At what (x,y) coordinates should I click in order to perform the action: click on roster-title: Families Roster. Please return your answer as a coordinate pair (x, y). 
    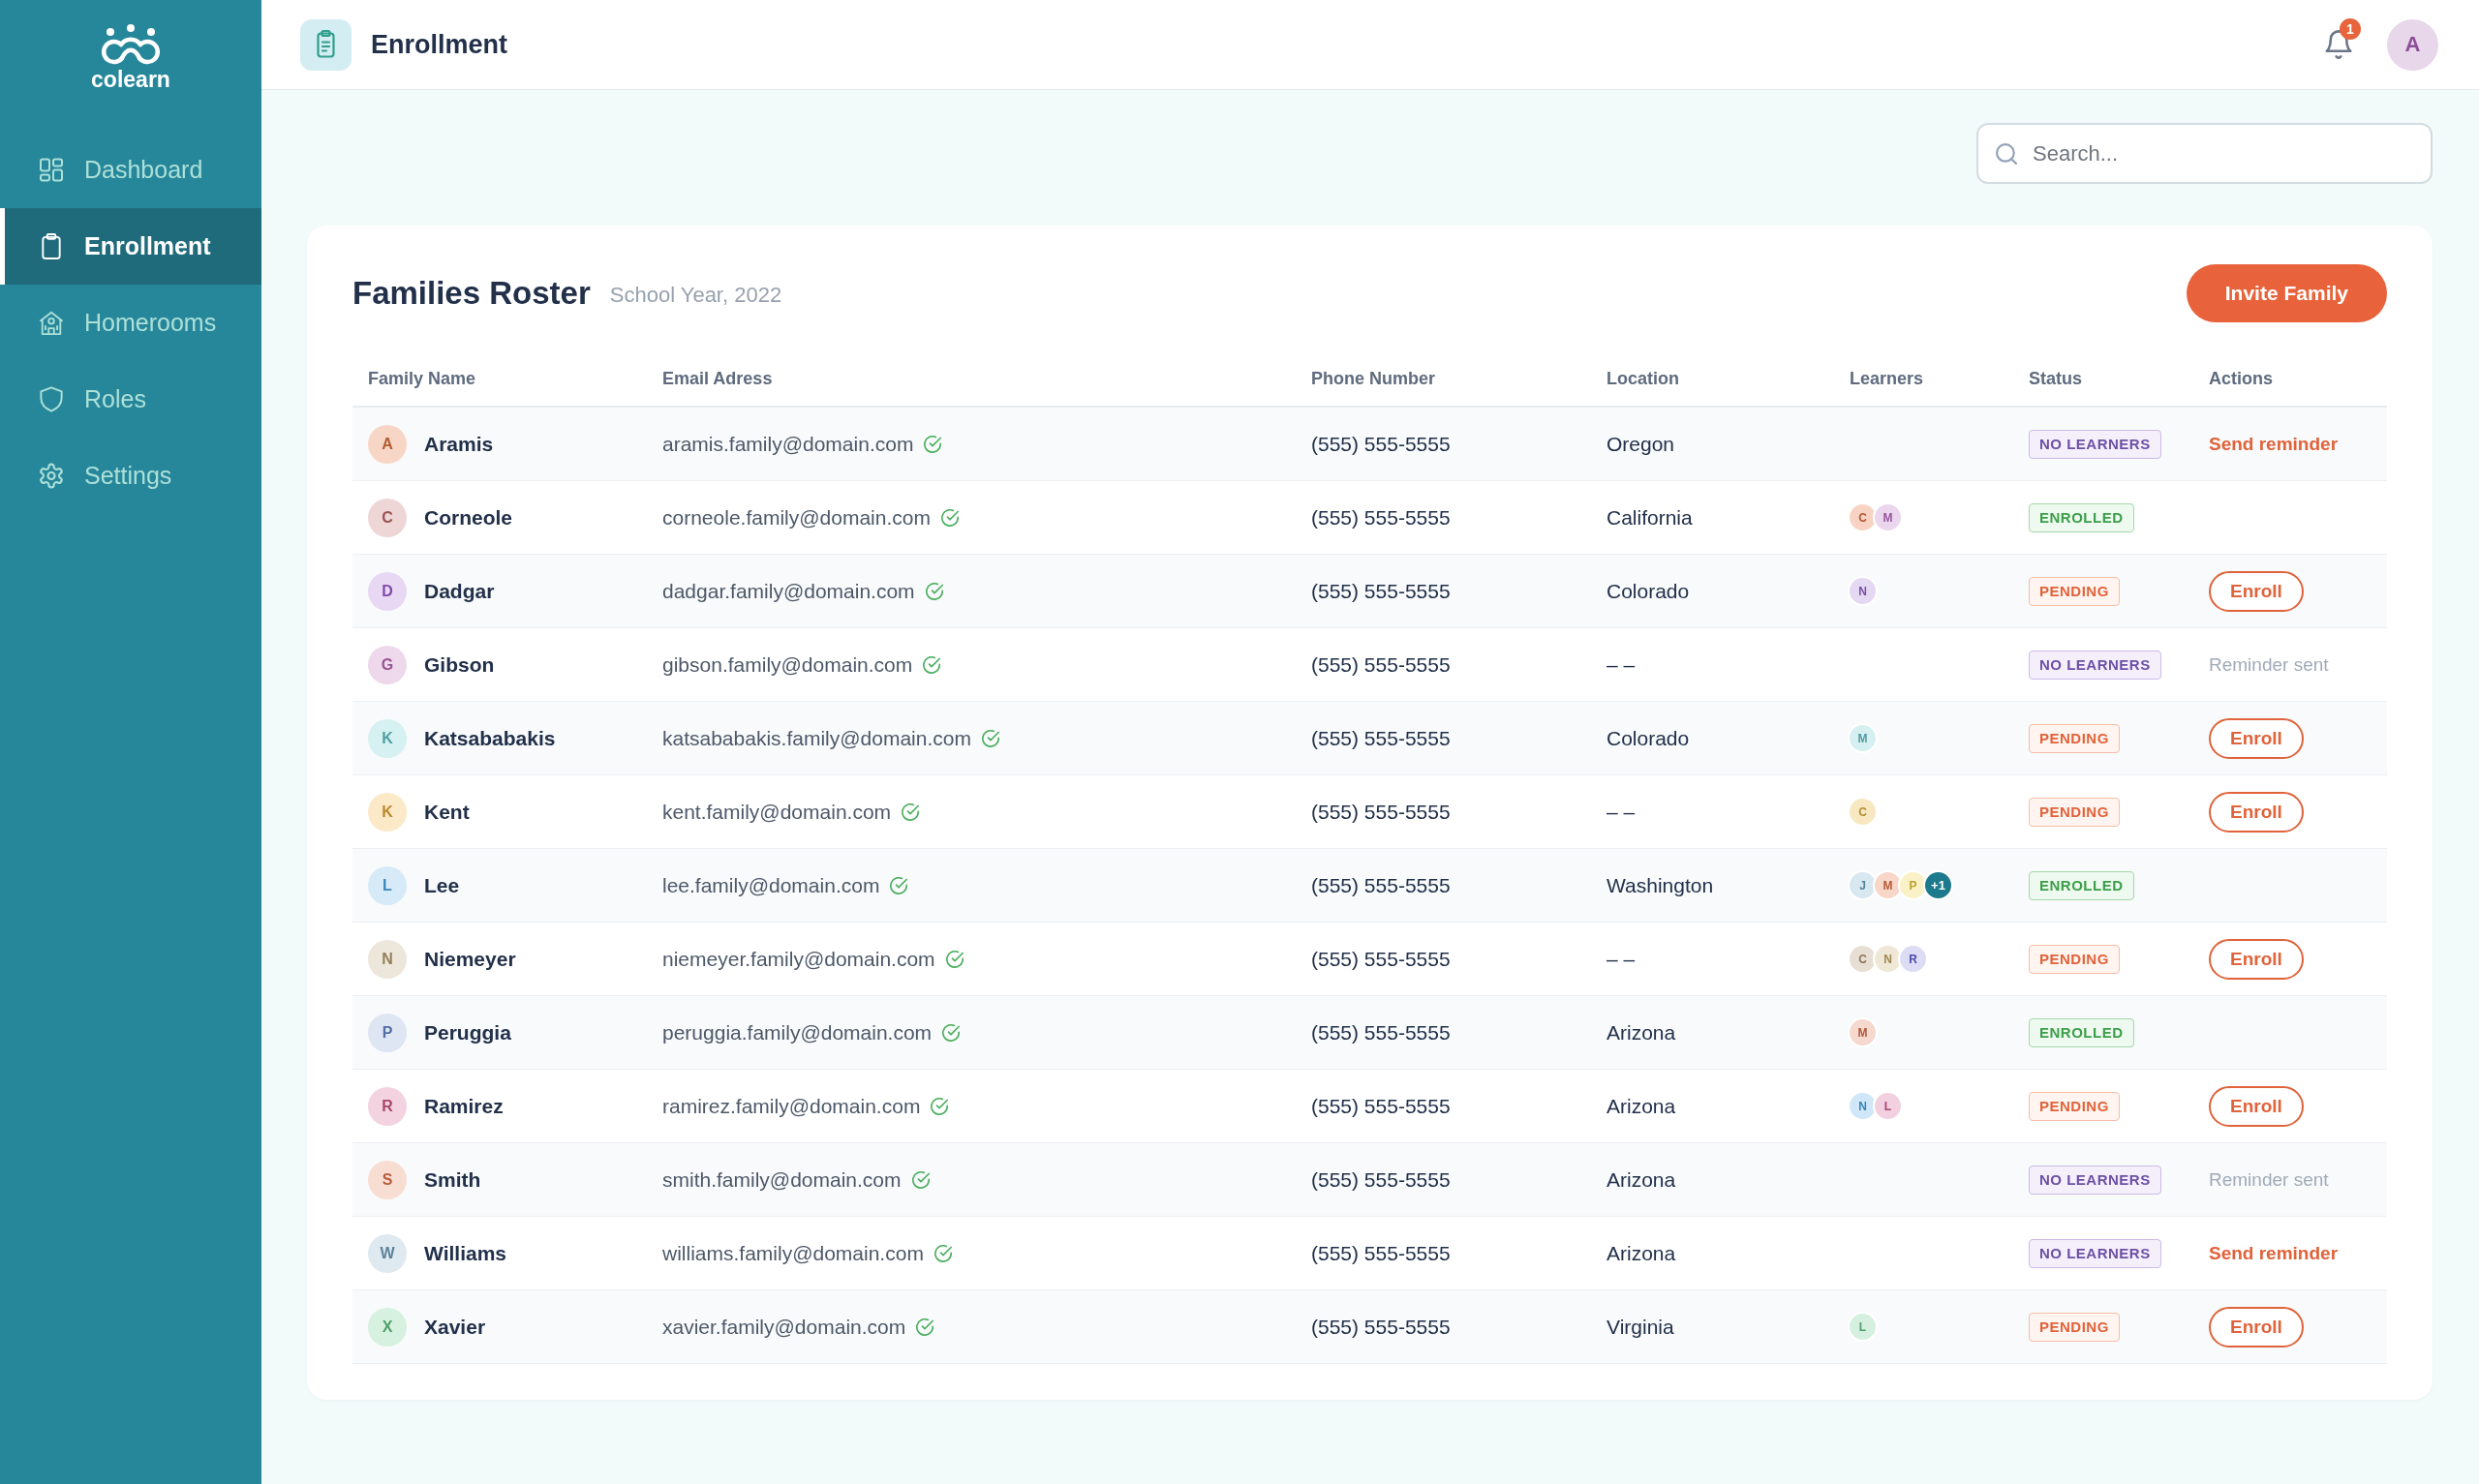
    Looking at the image, I should click on (471, 293).